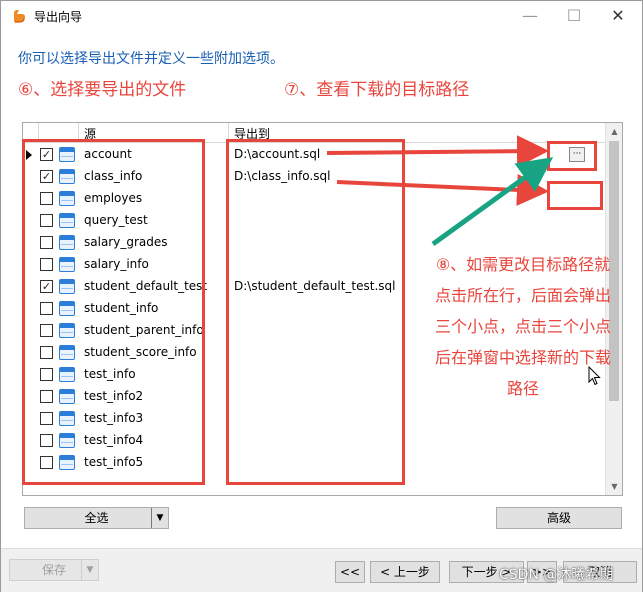 Image resolution: width=643 pixels, height=593 pixels. I want to click on maximize-icon: ☐, so click(574, 15).